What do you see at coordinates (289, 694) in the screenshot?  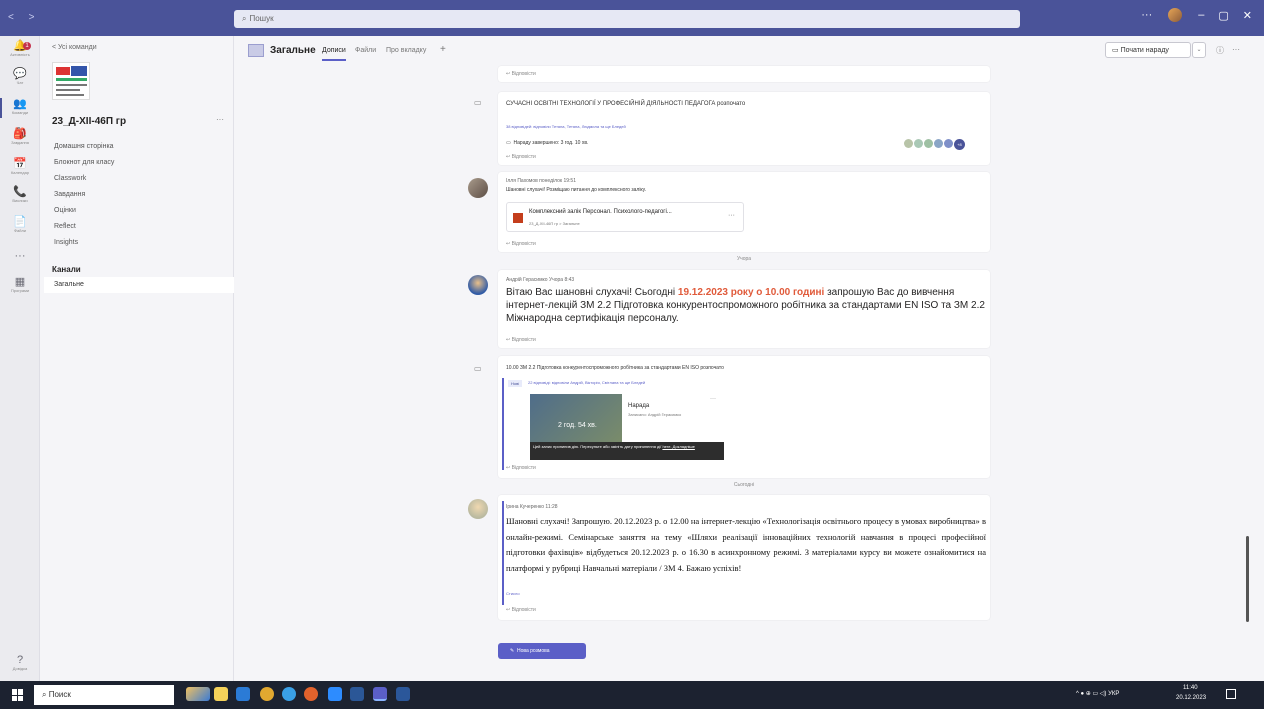 I see `edge-icon` at bounding box center [289, 694].